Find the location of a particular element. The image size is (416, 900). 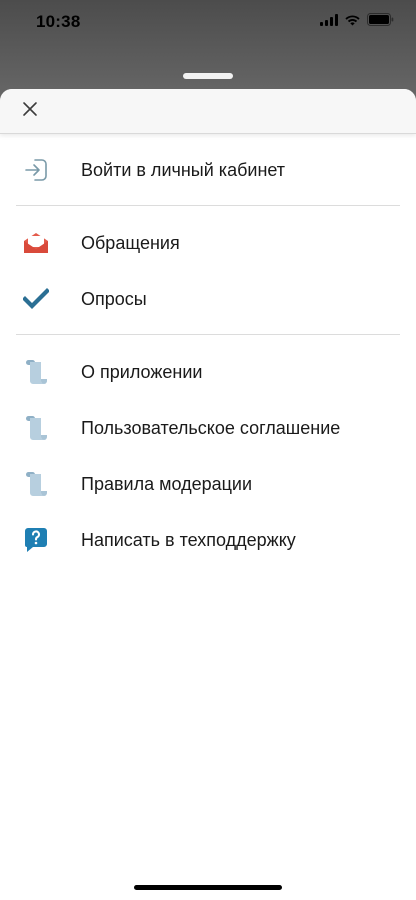

menu-item-label: Правила модерации is located at coordinates (167, 483).